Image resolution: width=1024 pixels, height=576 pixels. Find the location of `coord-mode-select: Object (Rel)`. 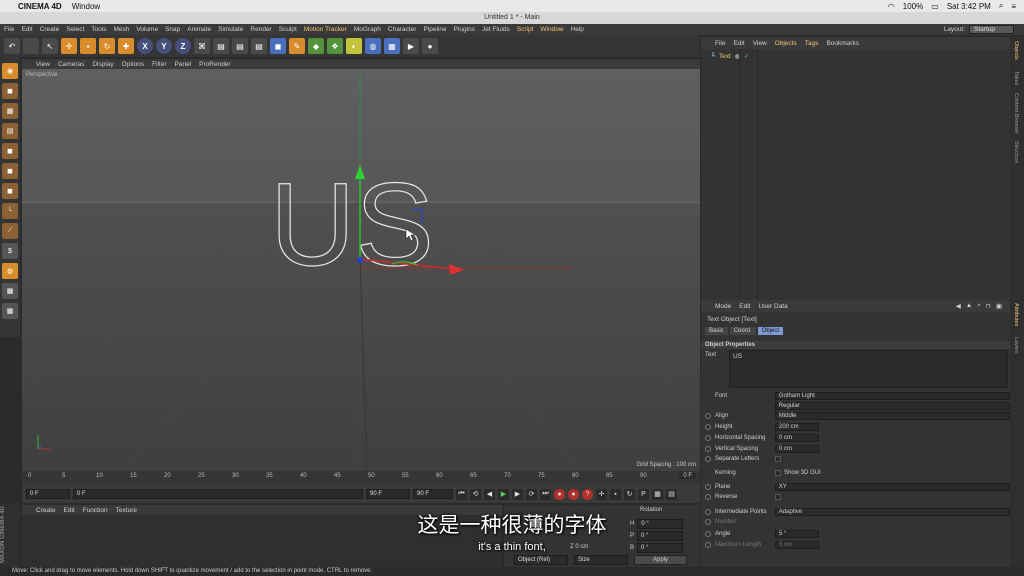

coord-mode-select: Object (Rel) is located at coordinates (541, 560).